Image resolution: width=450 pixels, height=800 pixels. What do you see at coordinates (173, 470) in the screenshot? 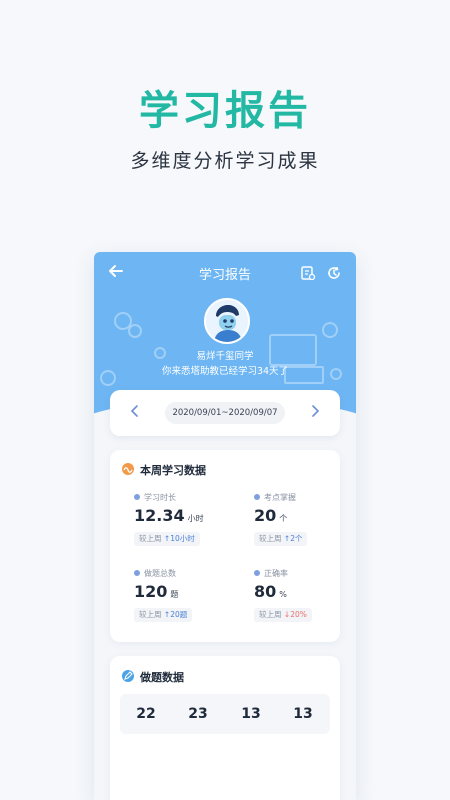
I see `weekly-title: 本周学习数据` at bounding box center [173, 470].